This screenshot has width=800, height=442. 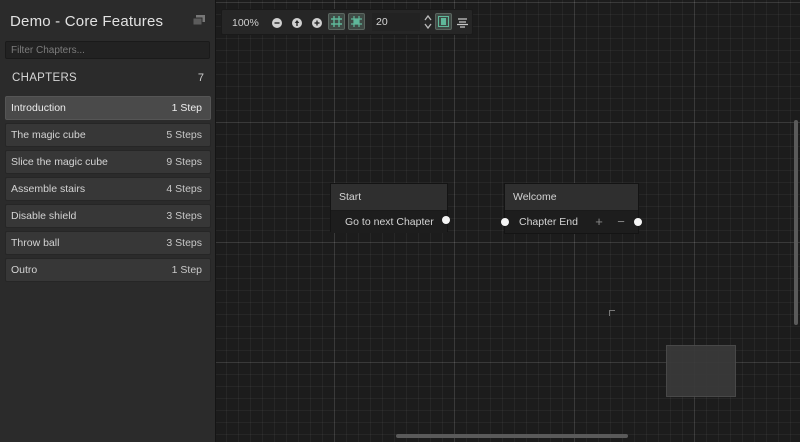 I want to click on chapter-end-label: Chapter End, so click(x=548, y=222).